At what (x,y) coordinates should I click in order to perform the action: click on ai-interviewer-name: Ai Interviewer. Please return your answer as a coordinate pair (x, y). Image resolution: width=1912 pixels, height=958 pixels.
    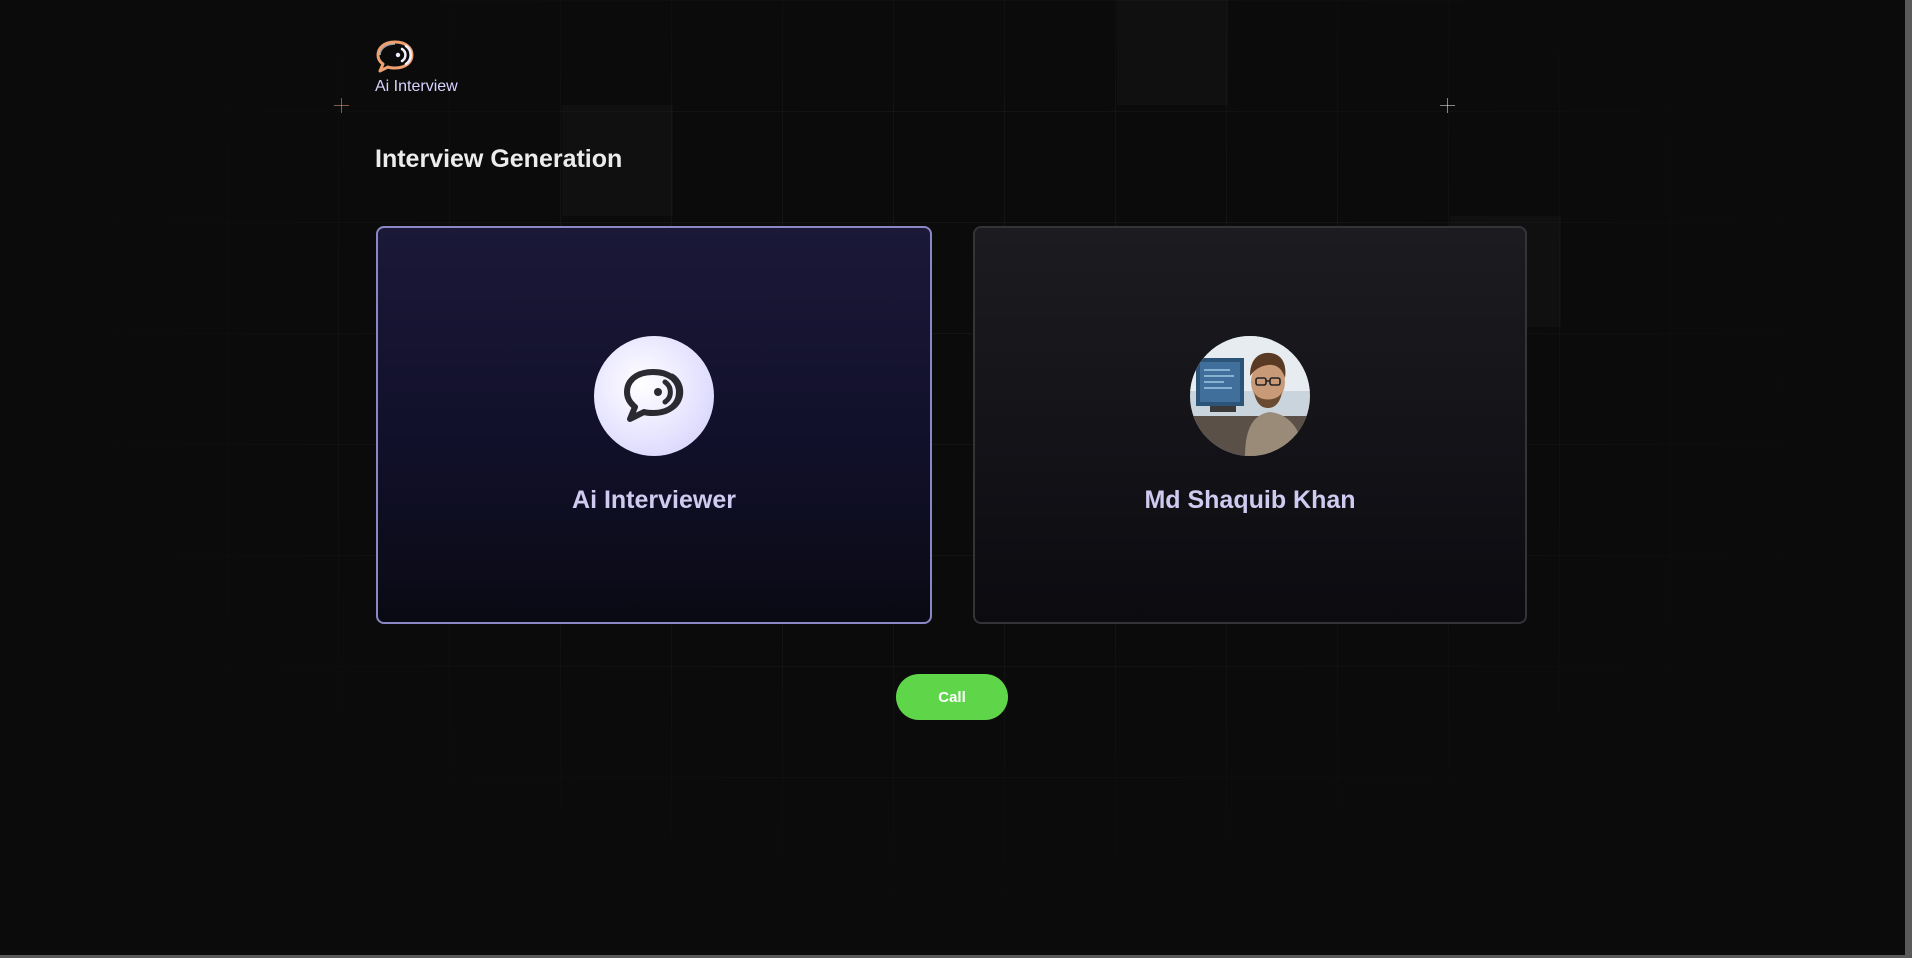
    Looking at the image, I should click on (654, 500).